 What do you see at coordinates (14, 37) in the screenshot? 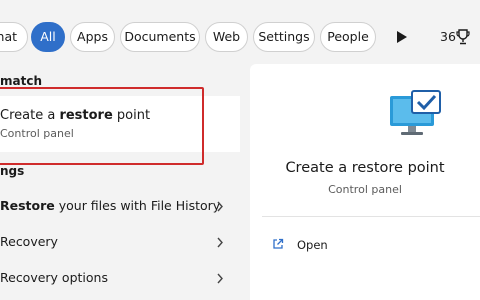
I see `filter-chat: hat` at bounding box center [14, 37].